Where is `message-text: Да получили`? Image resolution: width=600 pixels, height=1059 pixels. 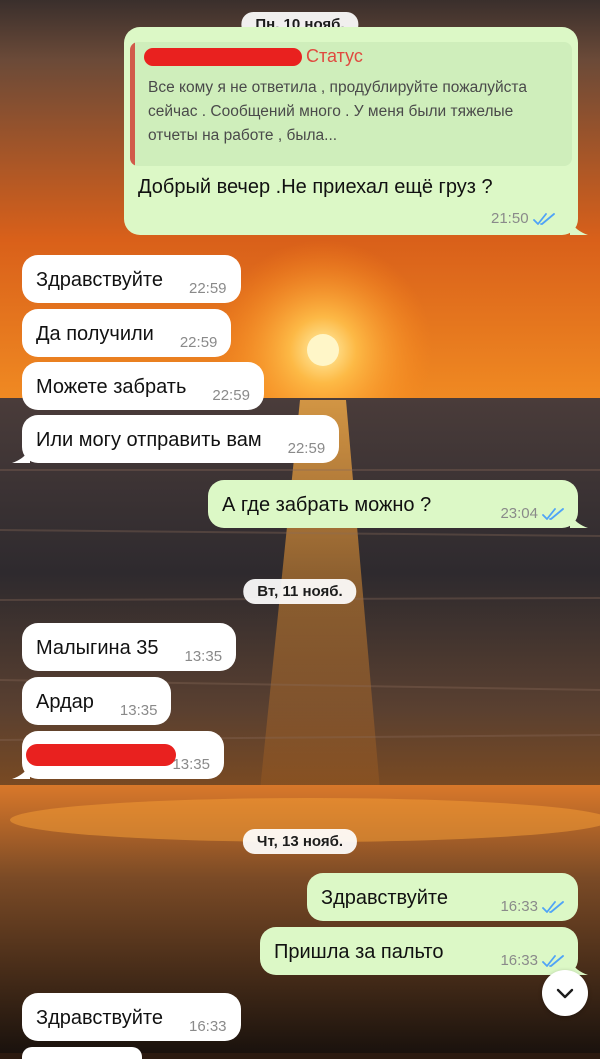
message-text: Да получили is located at coordinates (95, 334).